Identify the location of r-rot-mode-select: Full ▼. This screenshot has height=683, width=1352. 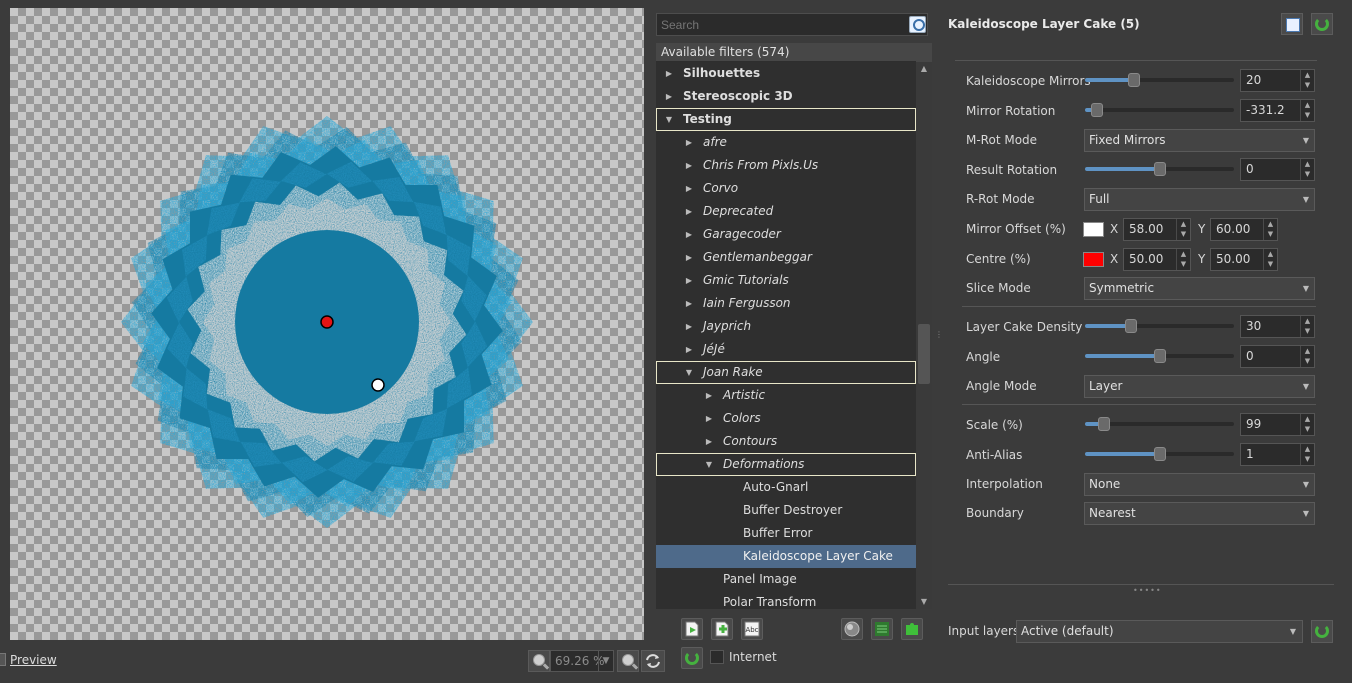
(1199, 199).